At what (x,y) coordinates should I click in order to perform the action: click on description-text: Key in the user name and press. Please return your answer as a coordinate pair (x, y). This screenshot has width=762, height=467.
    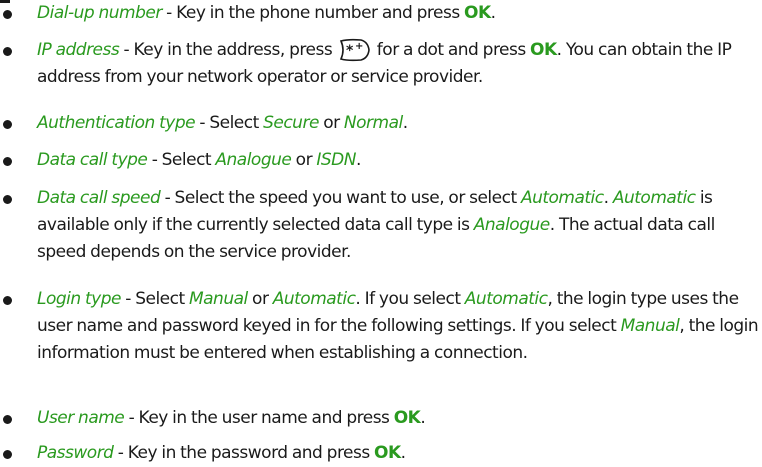
    Looking at the image, I should click on (266, 418).